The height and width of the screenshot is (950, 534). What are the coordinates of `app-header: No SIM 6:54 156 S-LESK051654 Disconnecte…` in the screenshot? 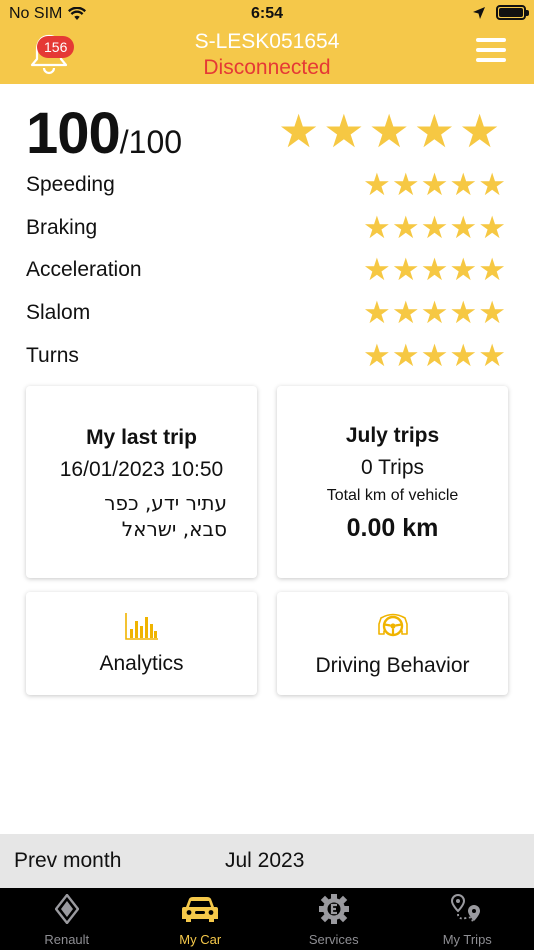 It's located at (267, 42).